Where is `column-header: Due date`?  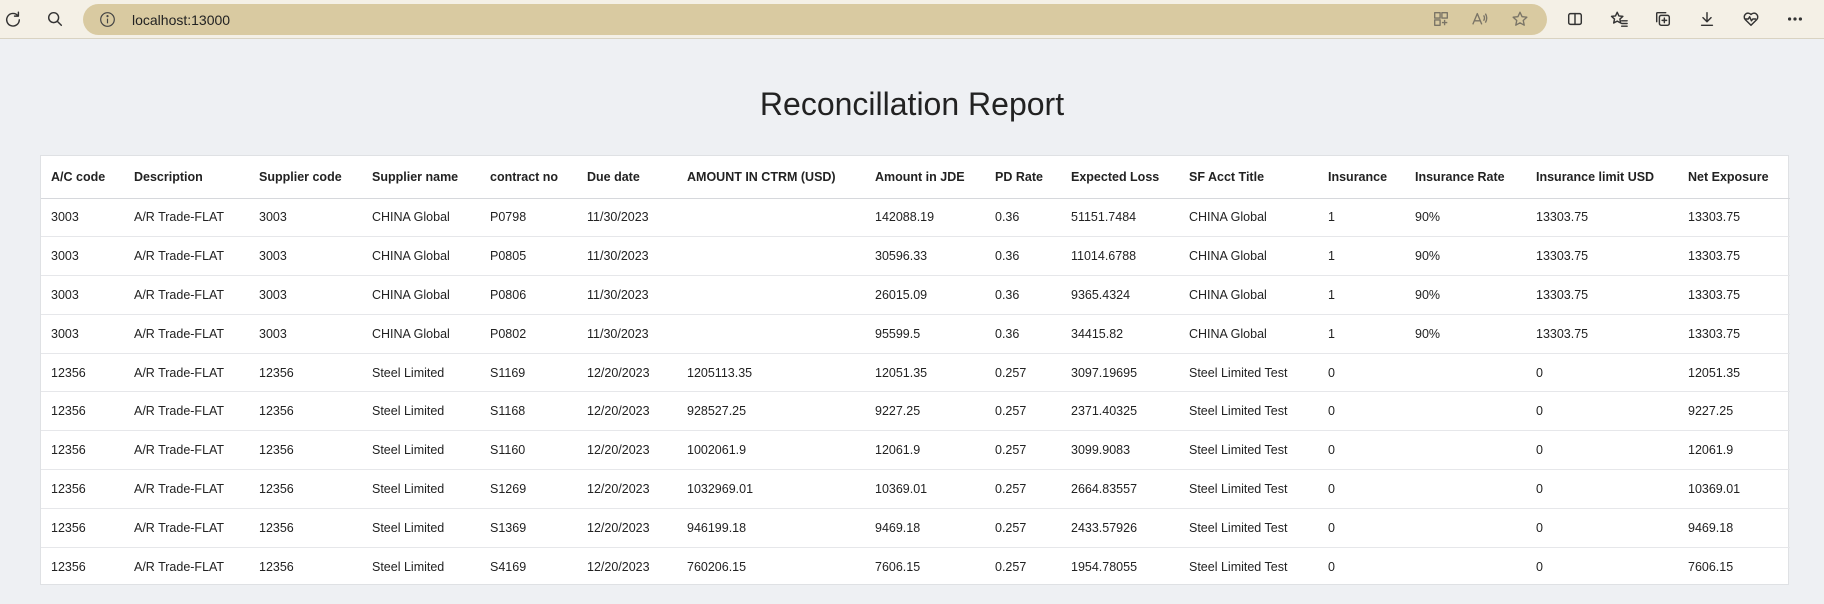 column-header: Due date is located at coordinates (627, 177).